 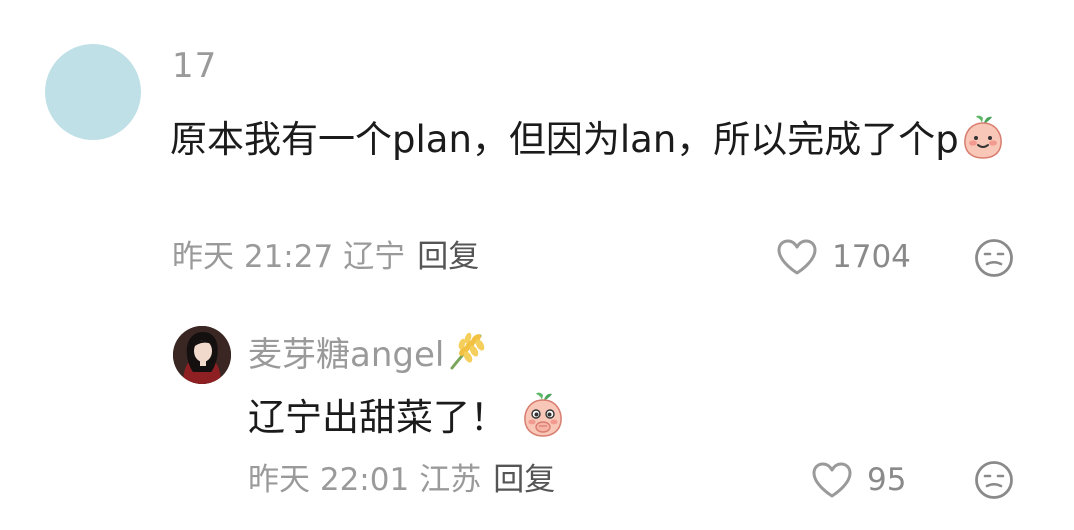 I want to click on shy-radish-emoji-icon, so click(x=543, y=421).